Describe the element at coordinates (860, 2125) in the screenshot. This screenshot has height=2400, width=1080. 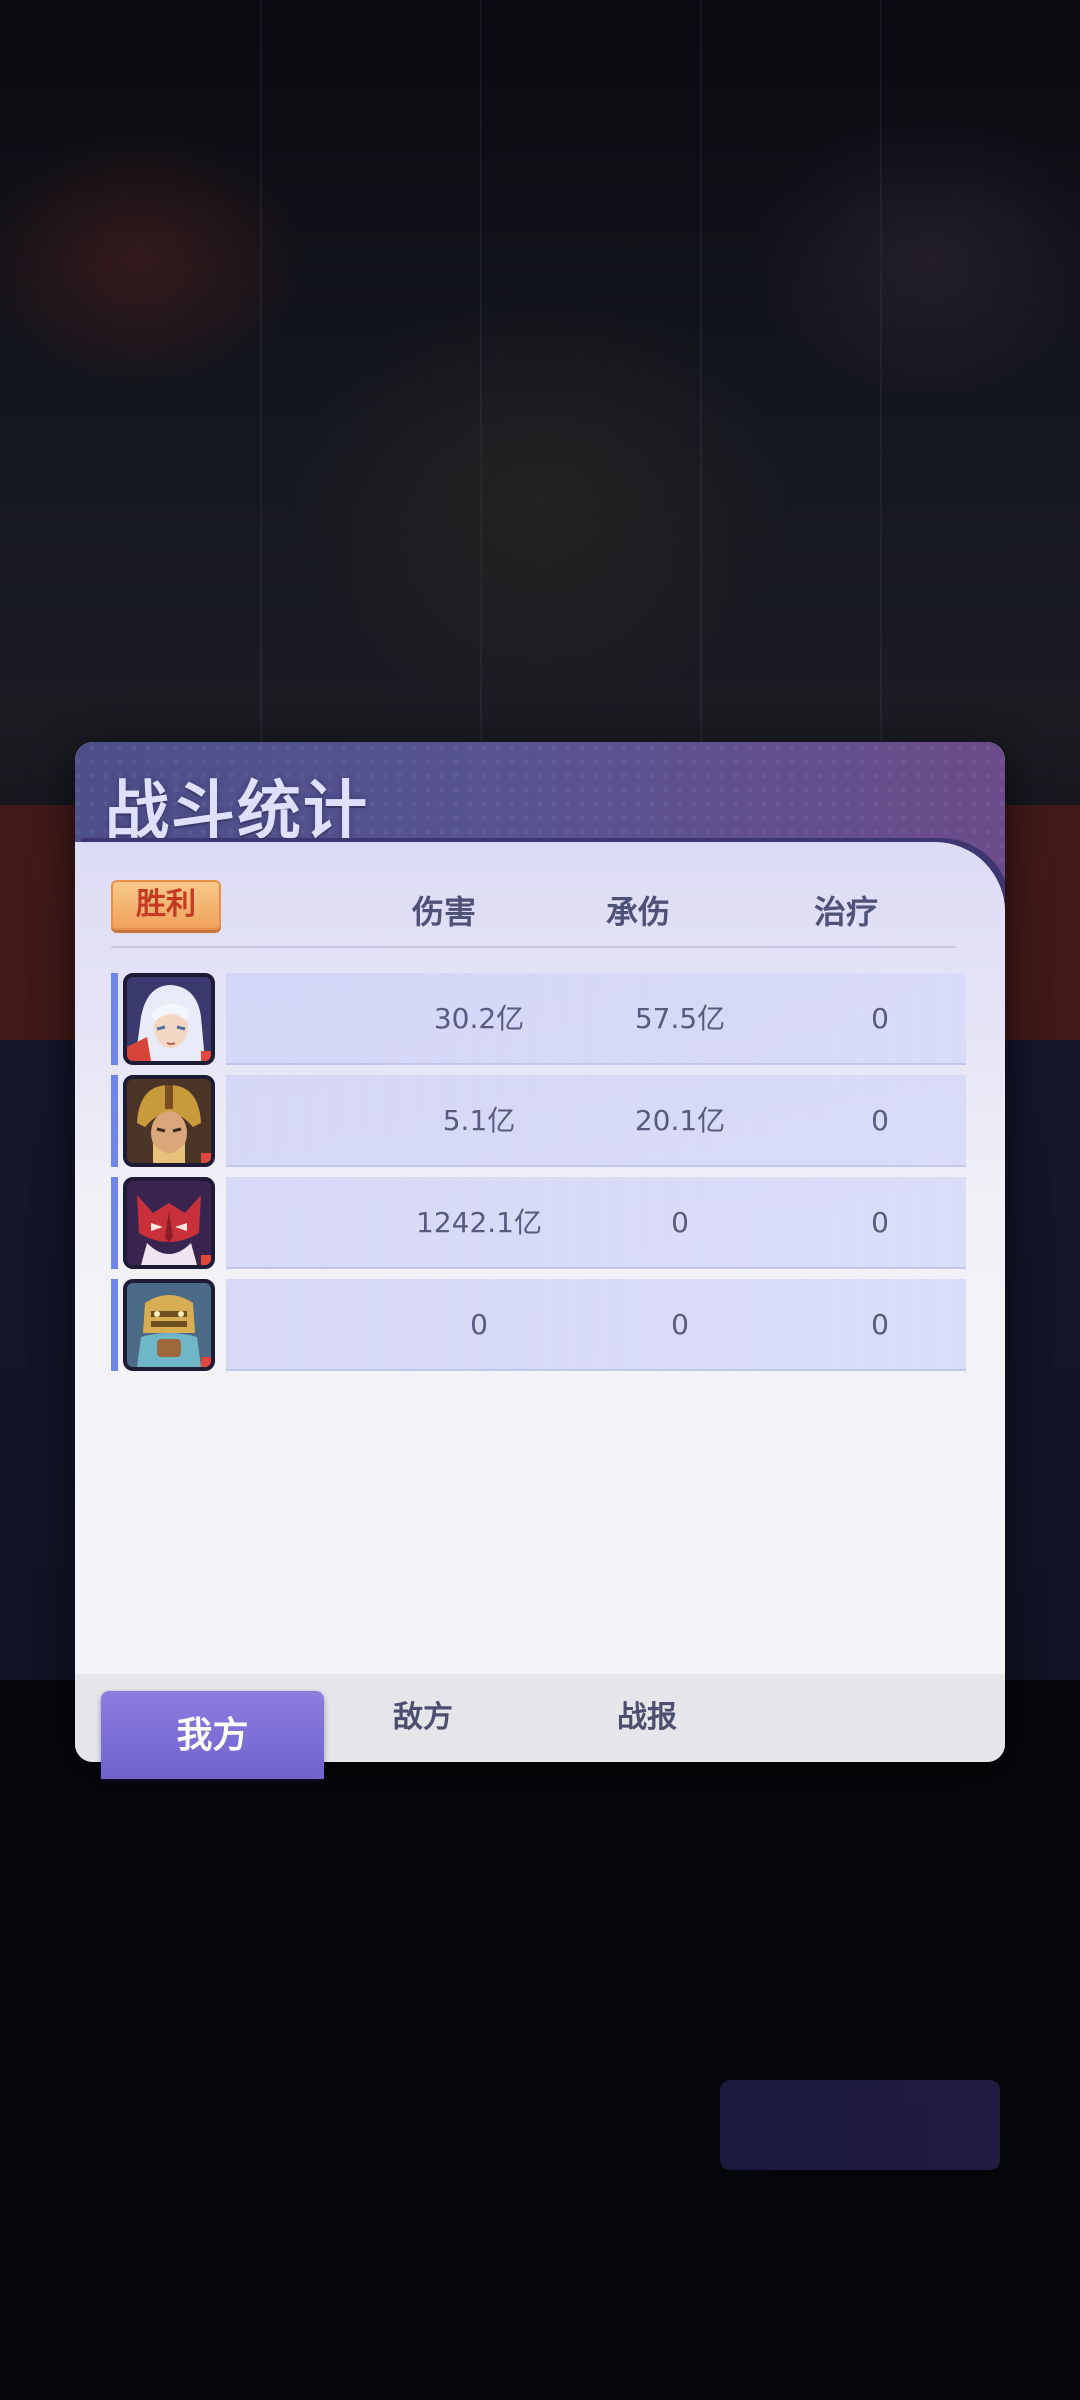
I see `background-dimmed-button` at that location.